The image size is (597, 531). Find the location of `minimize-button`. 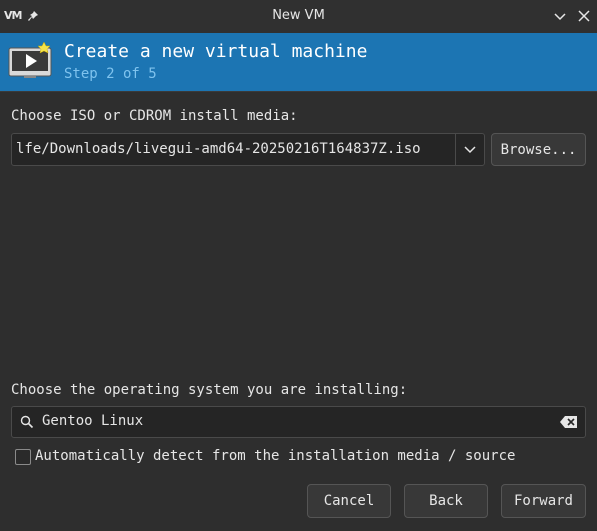

minimize-button is located at coordinates (560, 16).